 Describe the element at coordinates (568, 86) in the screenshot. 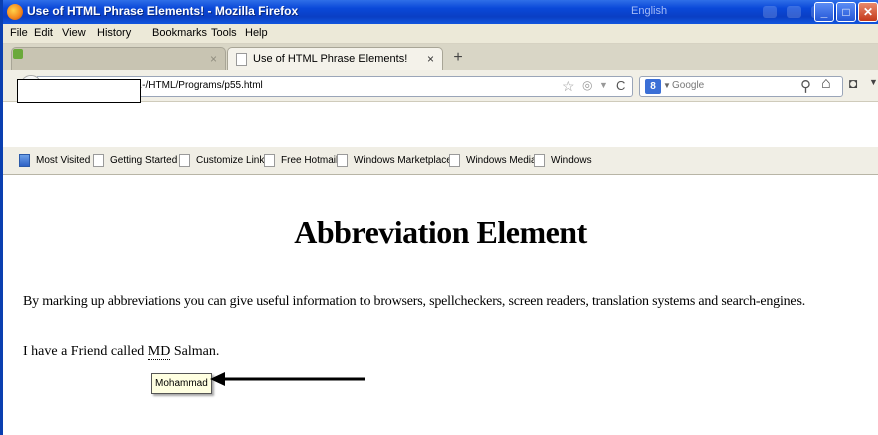

I see `bookmark-star-icon: ☆` at that location.